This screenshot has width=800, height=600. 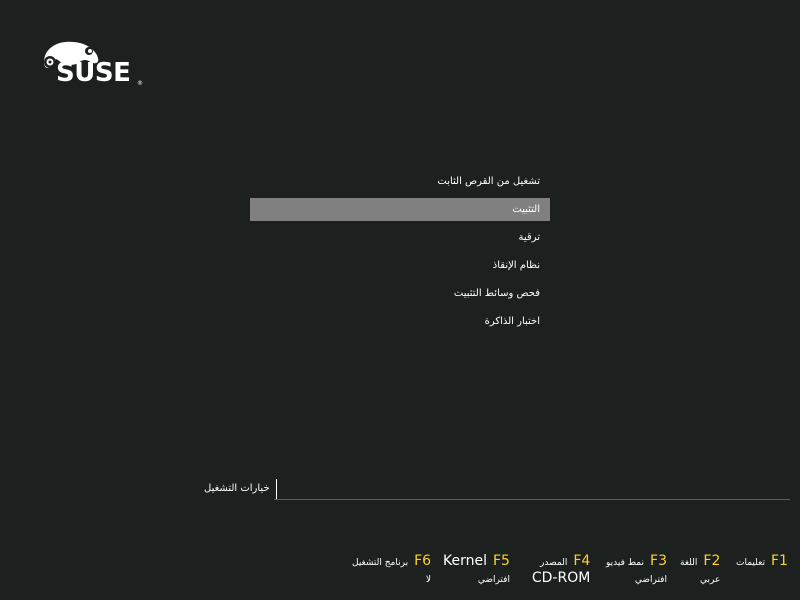 I want to click on fkey-f2: اللغة F2 عربي, so click(x=700, y=573).